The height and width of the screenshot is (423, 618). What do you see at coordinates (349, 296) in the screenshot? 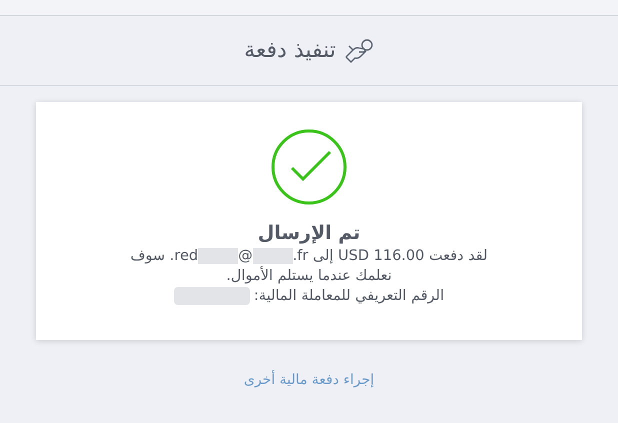
I see `transaction-id-label: الرقم التعريفي للمعاملة المالية:` at bounding box center [349, 296].